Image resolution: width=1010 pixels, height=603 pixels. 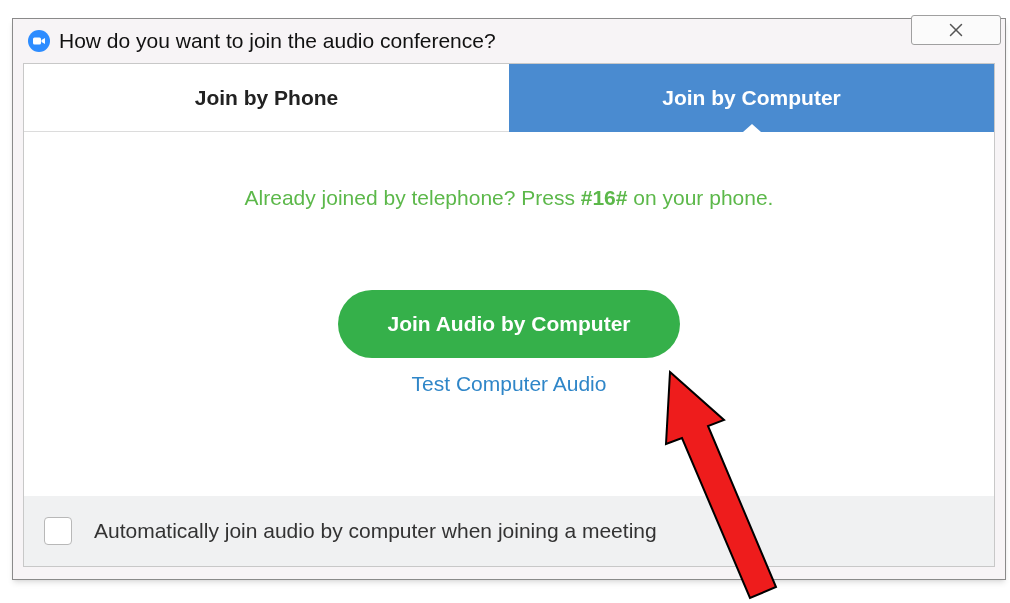 What do you see at coordinates (509, 198) in the screenshot?
I see `phone-hint-text: Already joined by telephone? Press #16# on your phone.` at bounding box center [509, 198].